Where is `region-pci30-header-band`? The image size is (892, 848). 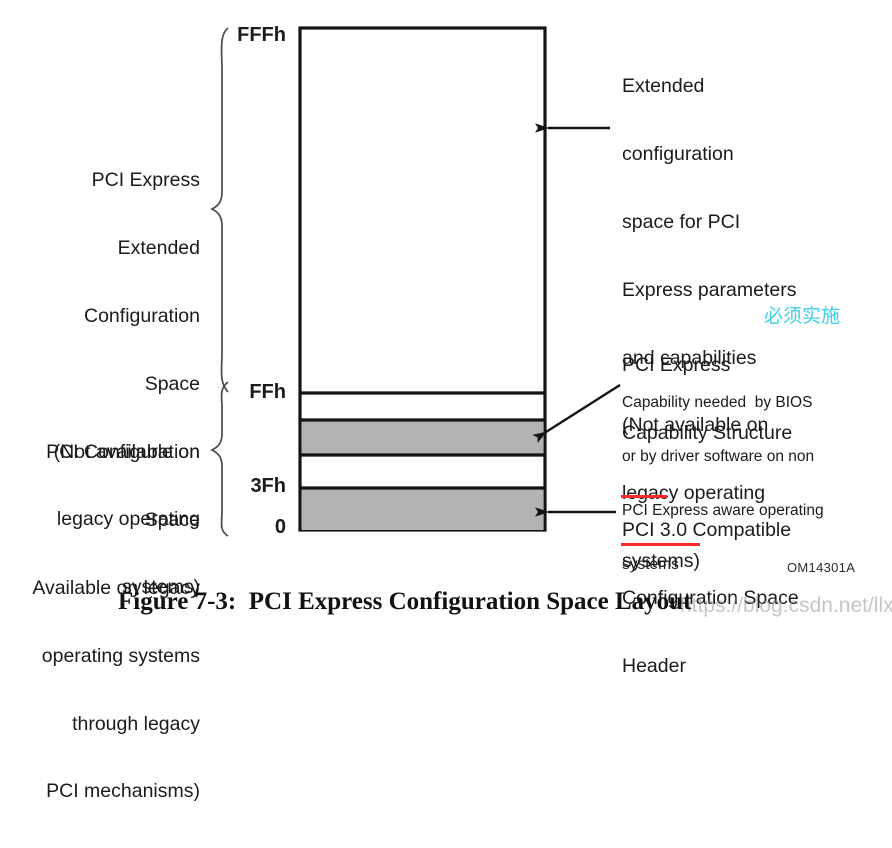
region-pci30-header-band is located at coordinates (422, 508).